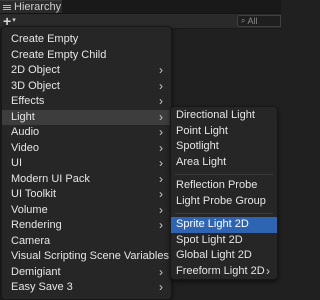 The image size is (320, 300). Describe the element at coordinates (7, 7) in the screenshot. I see `hierarchy-list-icon` at that location.